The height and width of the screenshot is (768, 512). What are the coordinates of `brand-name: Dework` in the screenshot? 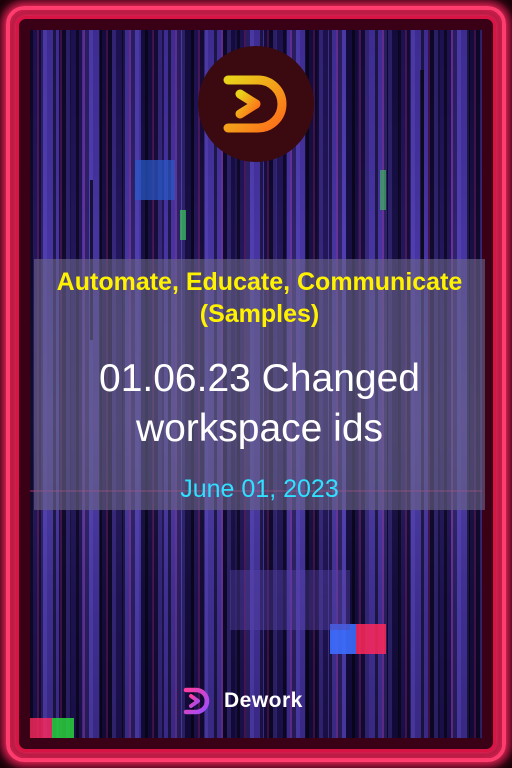 It's located at (263, 700).